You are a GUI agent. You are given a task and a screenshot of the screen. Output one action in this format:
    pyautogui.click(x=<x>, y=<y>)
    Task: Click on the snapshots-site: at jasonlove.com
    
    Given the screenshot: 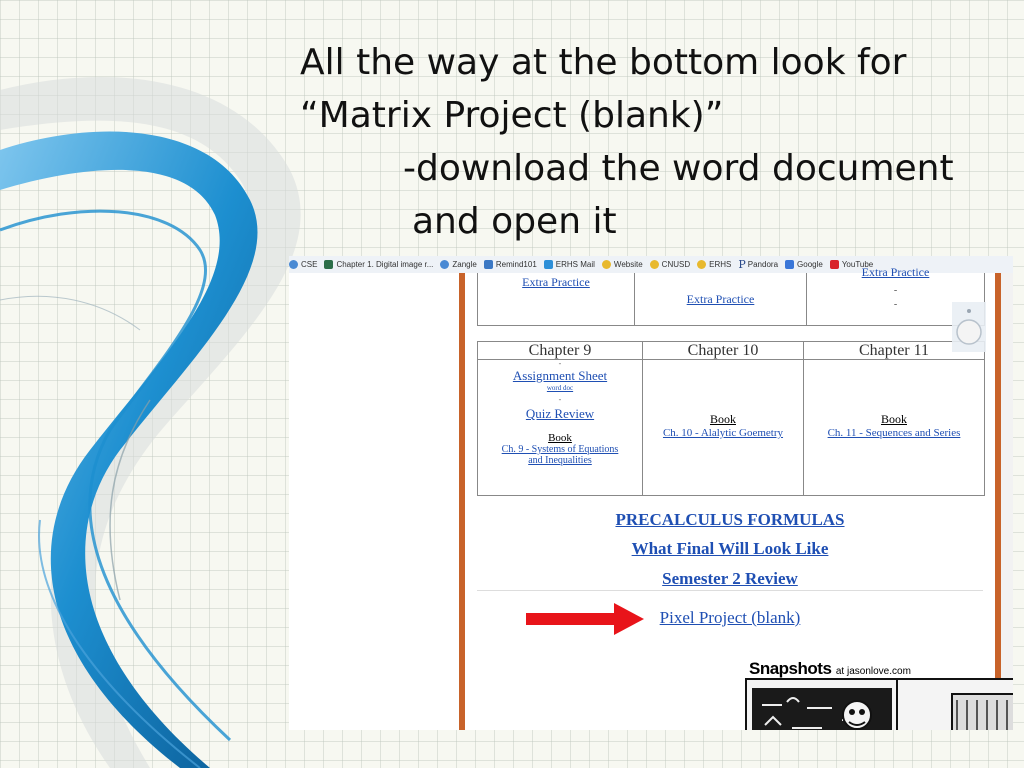 What is the action you would take?
    pyautogui.click(x=873, y=671)
    